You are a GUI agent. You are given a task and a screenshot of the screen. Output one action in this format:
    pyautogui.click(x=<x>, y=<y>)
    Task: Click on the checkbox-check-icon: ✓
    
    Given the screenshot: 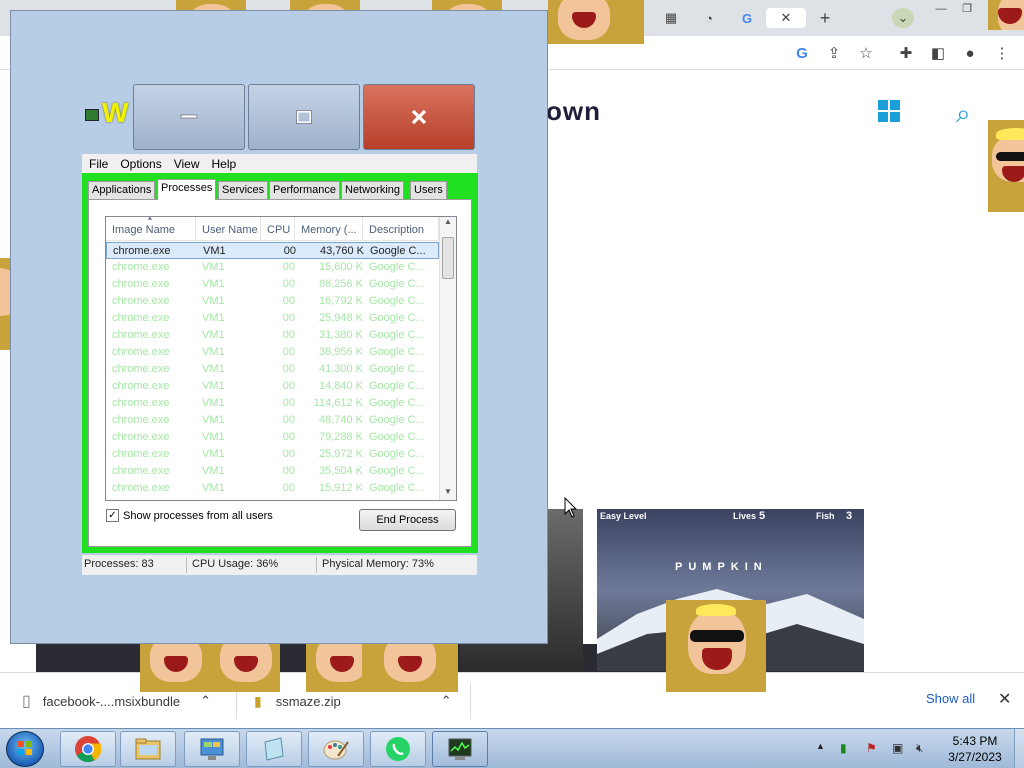 What is the action you would take?
    pyautogui.click(x=112, y=515)
    